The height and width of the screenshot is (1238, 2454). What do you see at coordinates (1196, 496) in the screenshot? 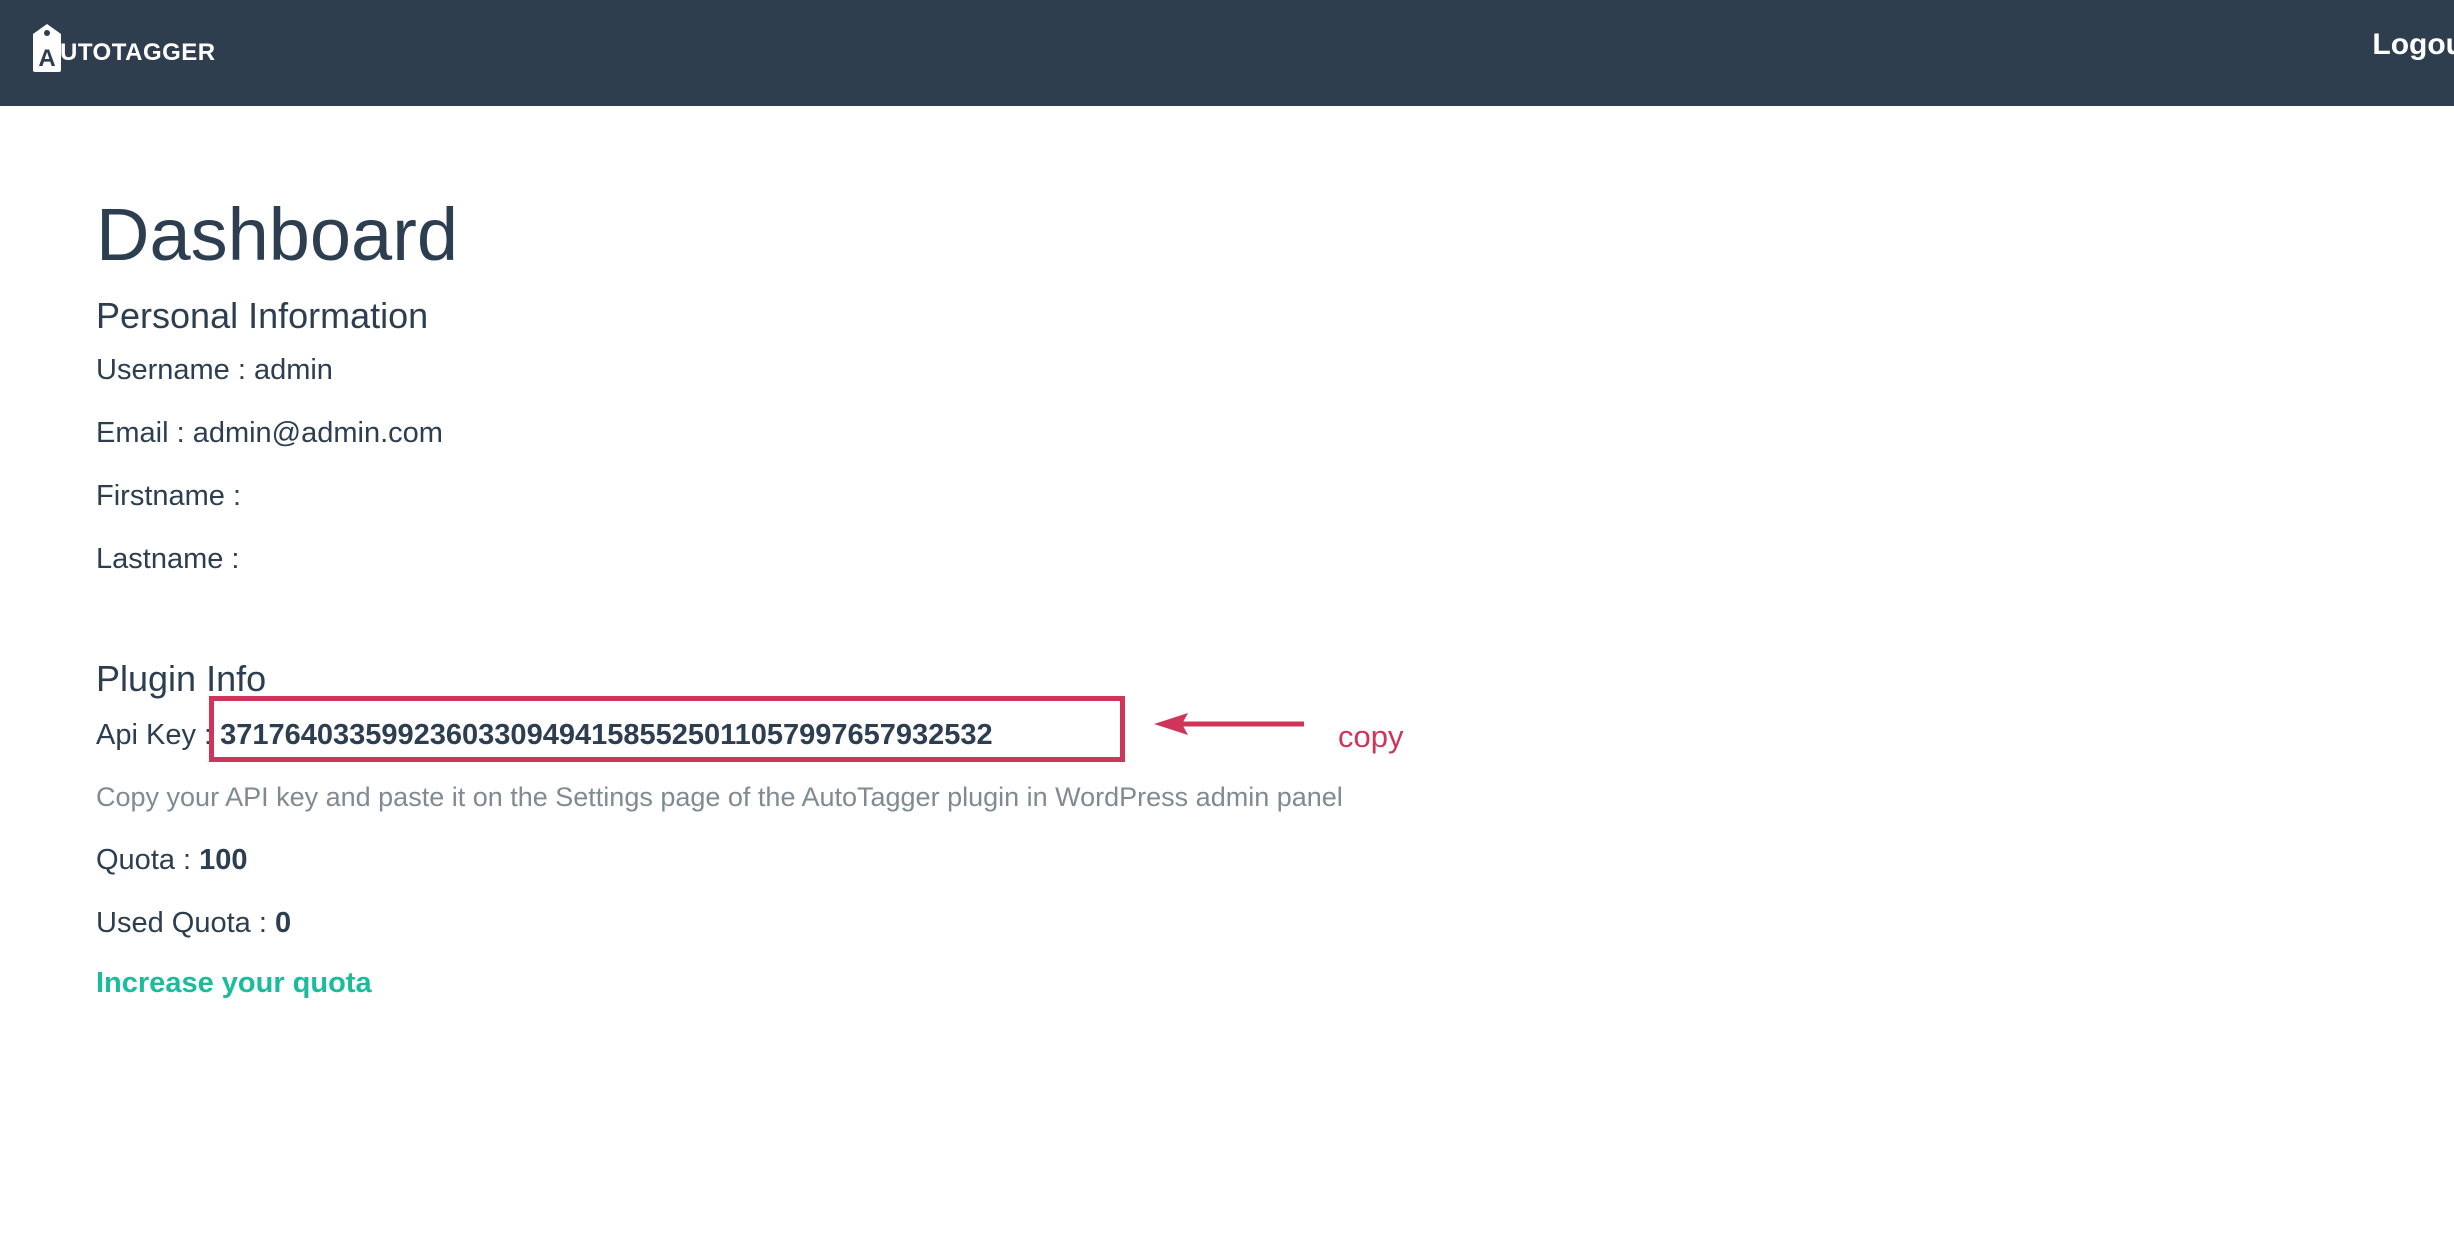
I see `firstname-row: Firstname :` at bounding box center [1196, 496].